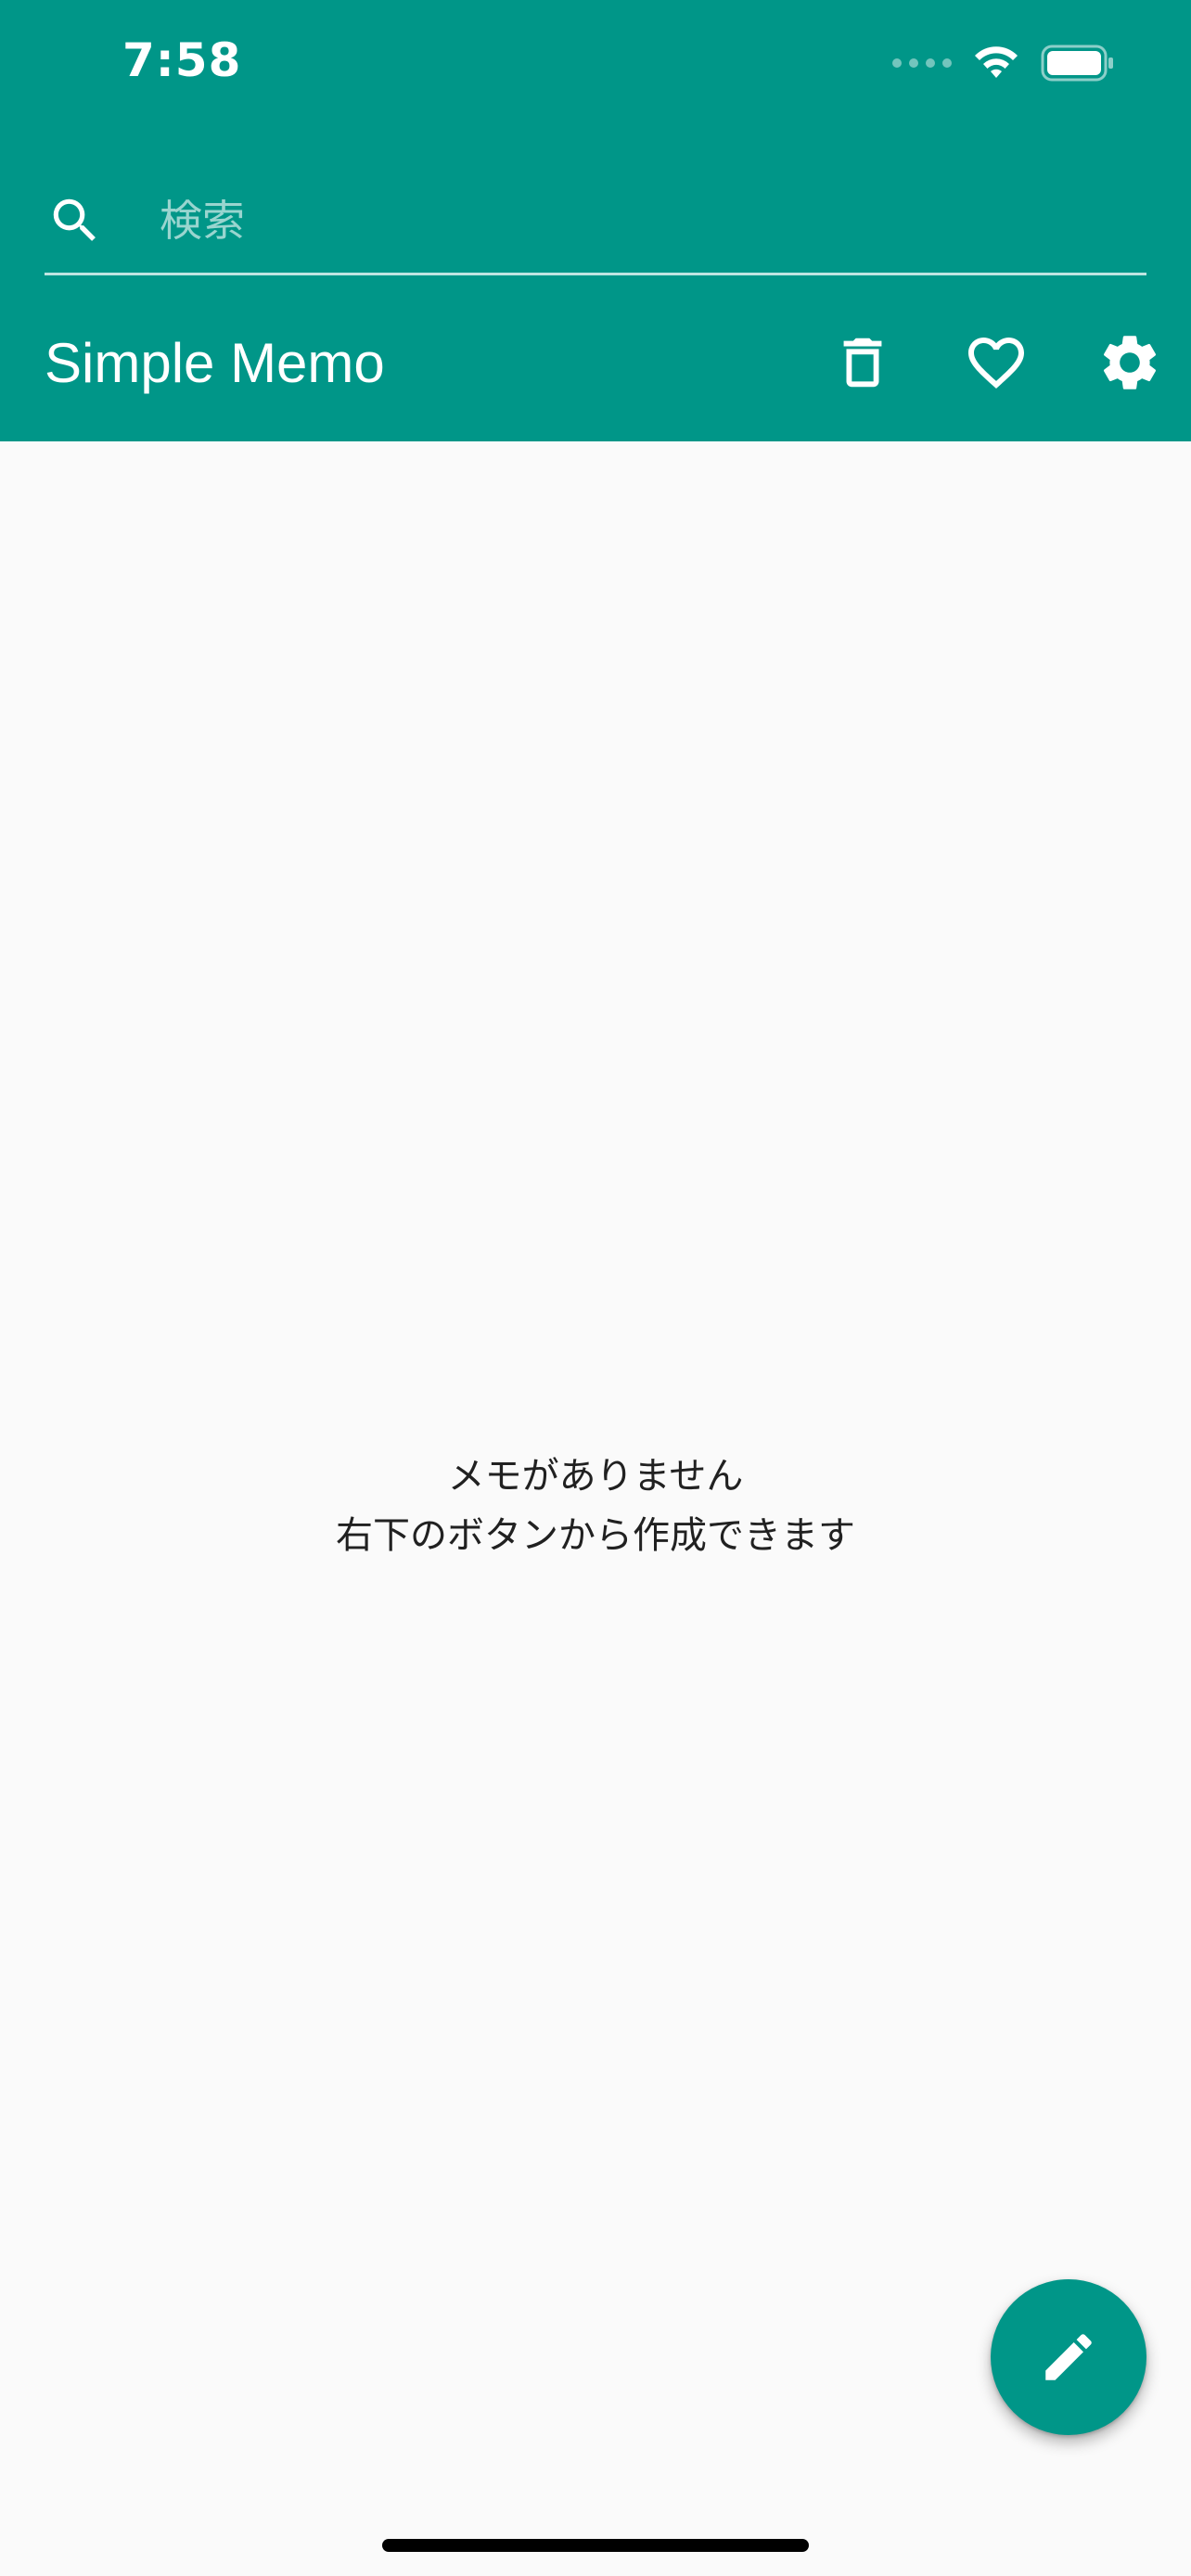  I want to click on heart-icon, so click(996, 363).